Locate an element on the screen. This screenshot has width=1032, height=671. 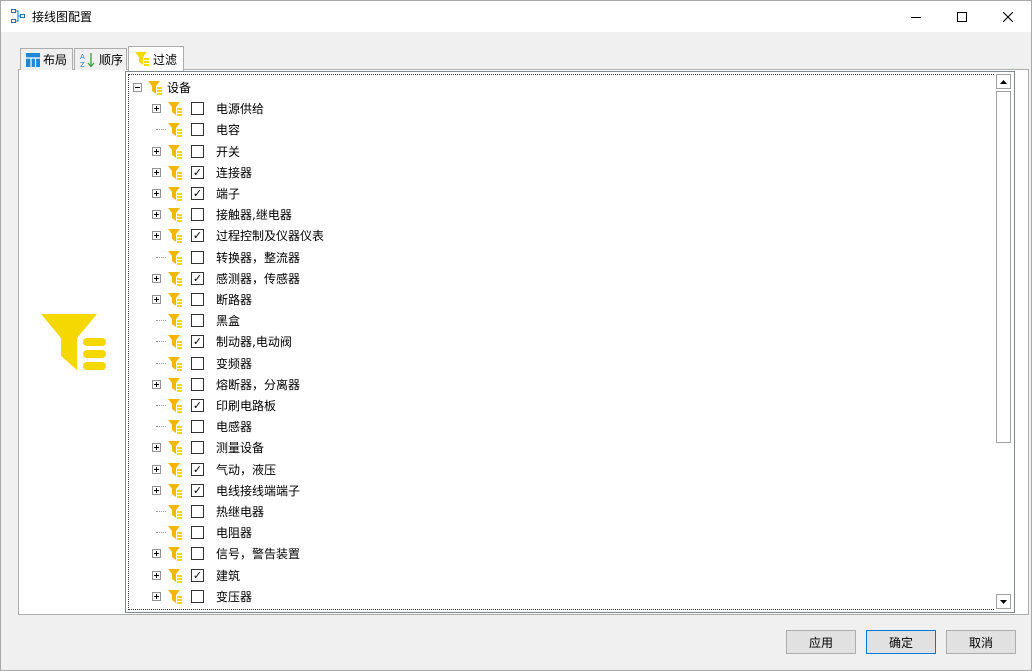
tab-layout-label: 布局 is located at coordinates (55, 60).